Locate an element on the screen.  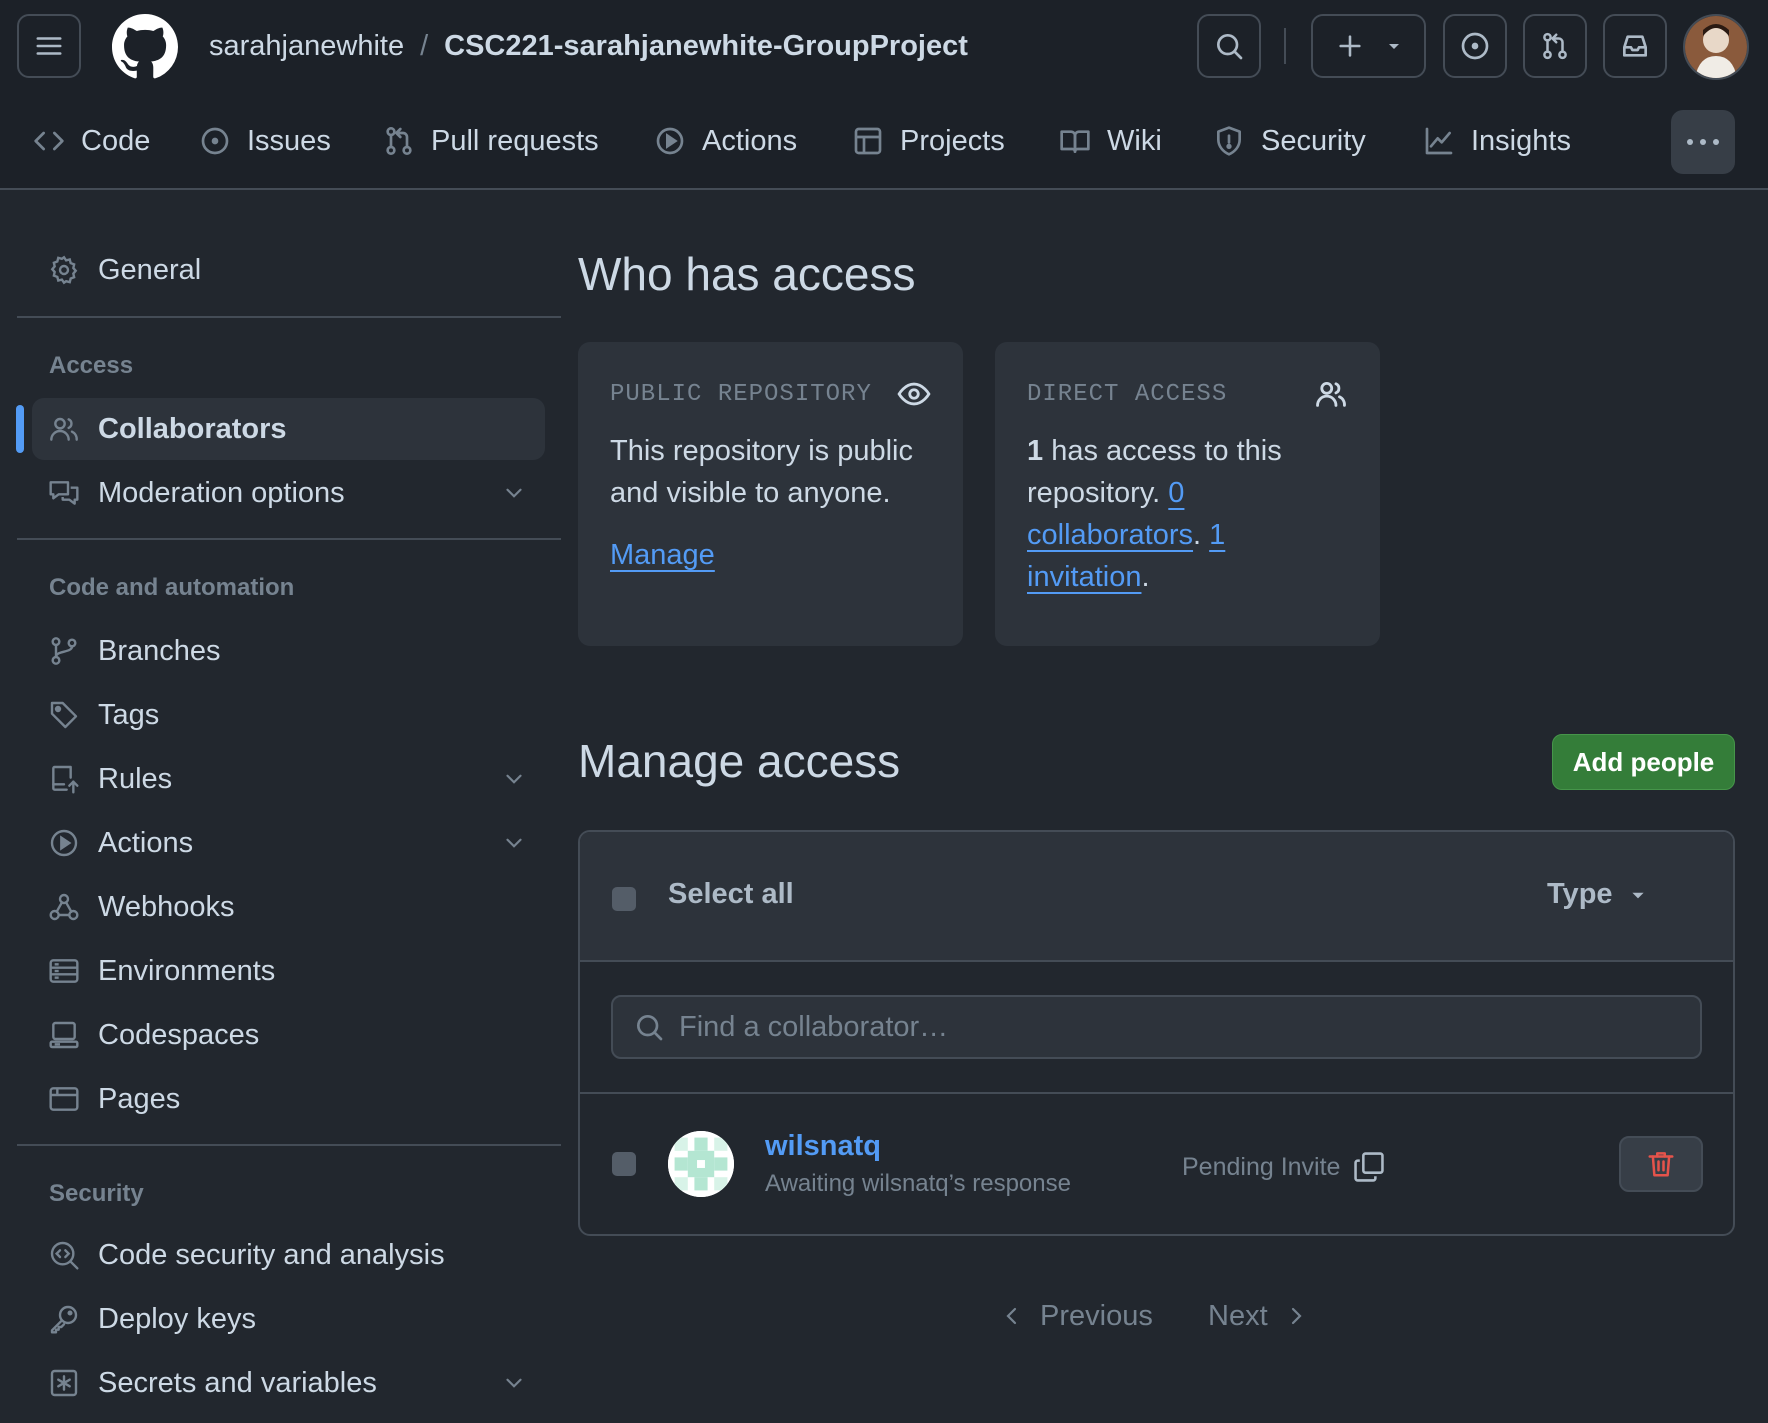
tab-code: Code is located at coordinates (91, 141).